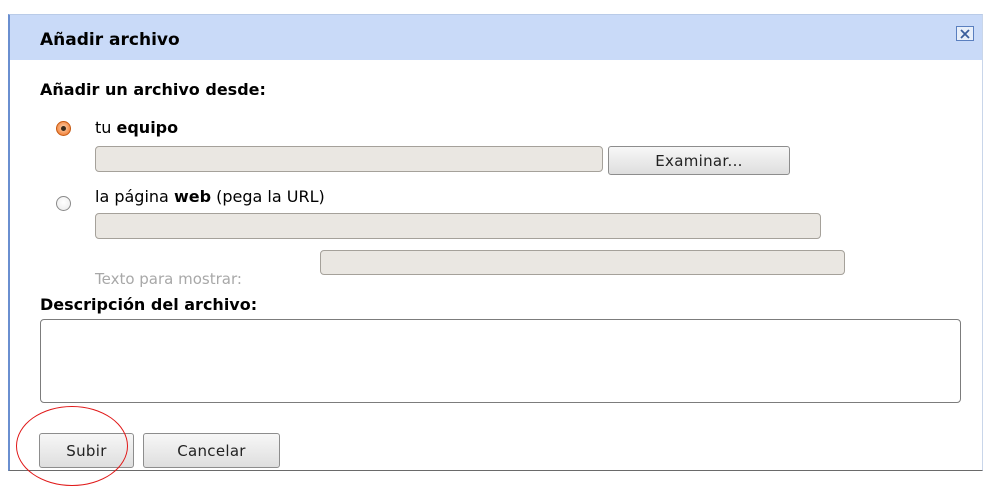 The height and width of the screenshot is (491, 985). What do you see at coordinates (268, 196) in the screenshot?
I see `option-web-suffix: (pega la URL)` at bounding box center [268, 196].